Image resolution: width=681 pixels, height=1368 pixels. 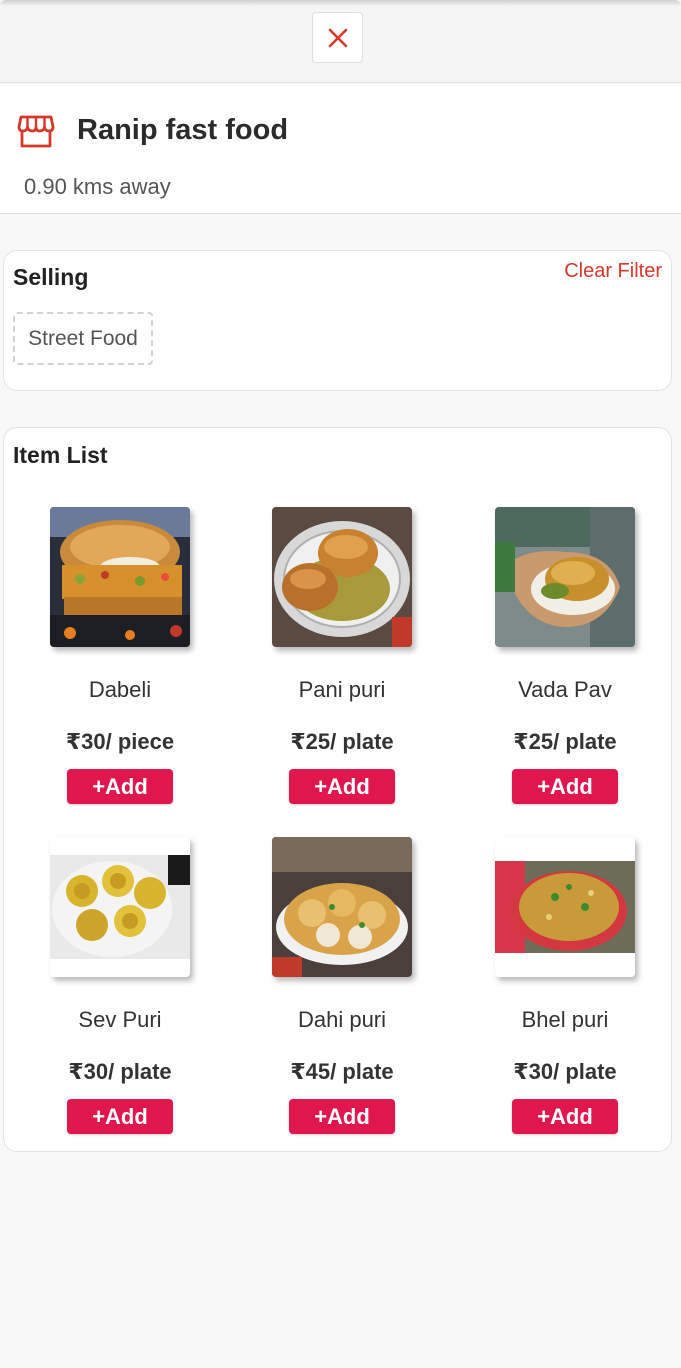 What do you see at coordinates (342, 1071) in the screenshot?
I see `item-price: ₹45/ plate` at bounding box center [342, 1071].